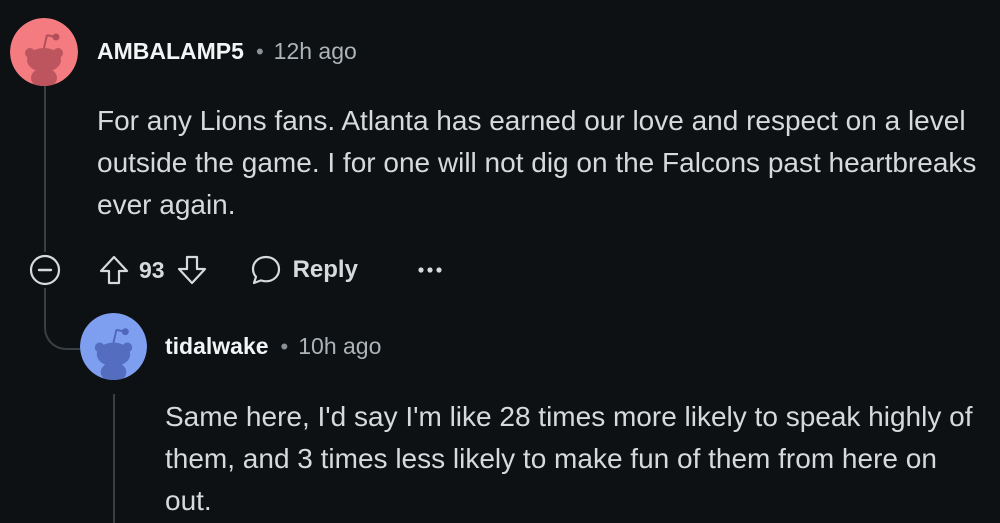 The height and width of the screenshot is (523, 1000). What do you see at coordinates (265, 270) in the screenshot?
I see `speech-bubble-icon` at bounding box center [265, 270].